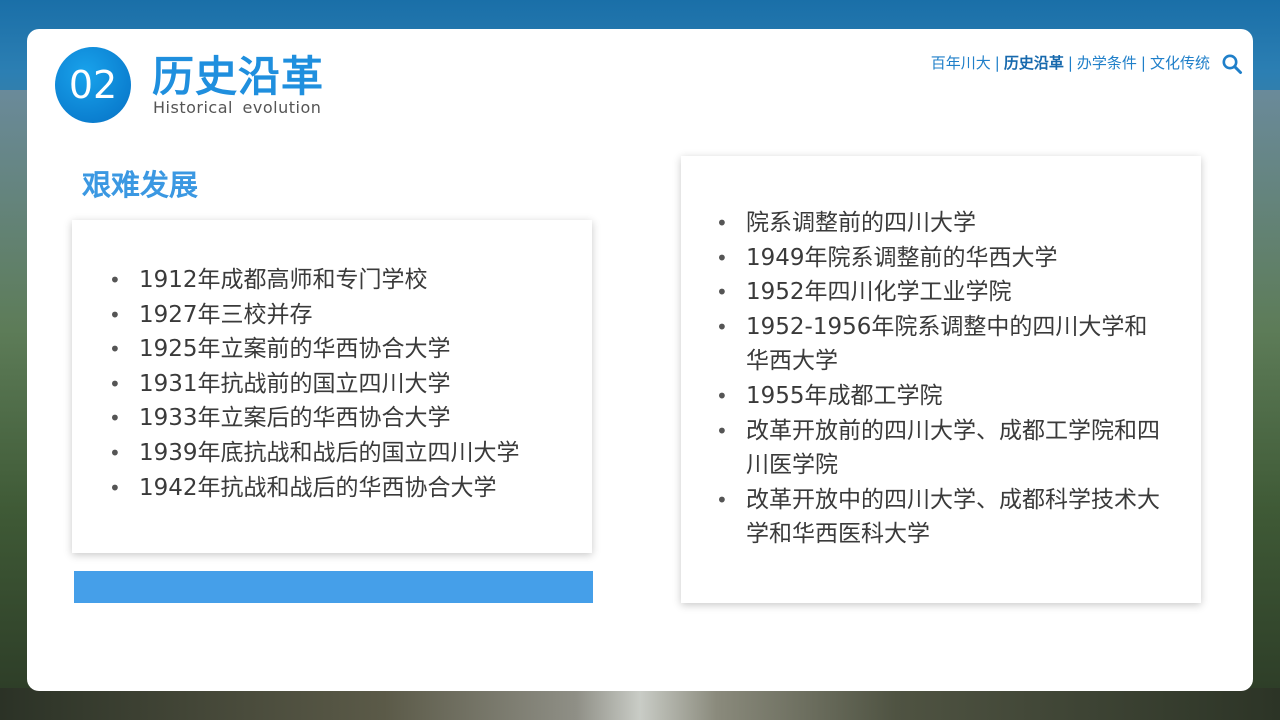 The width and height of the screenshot is (1280, 720). I want to click on nav-item-wenhua: 文化传统, so click(1180, 63).